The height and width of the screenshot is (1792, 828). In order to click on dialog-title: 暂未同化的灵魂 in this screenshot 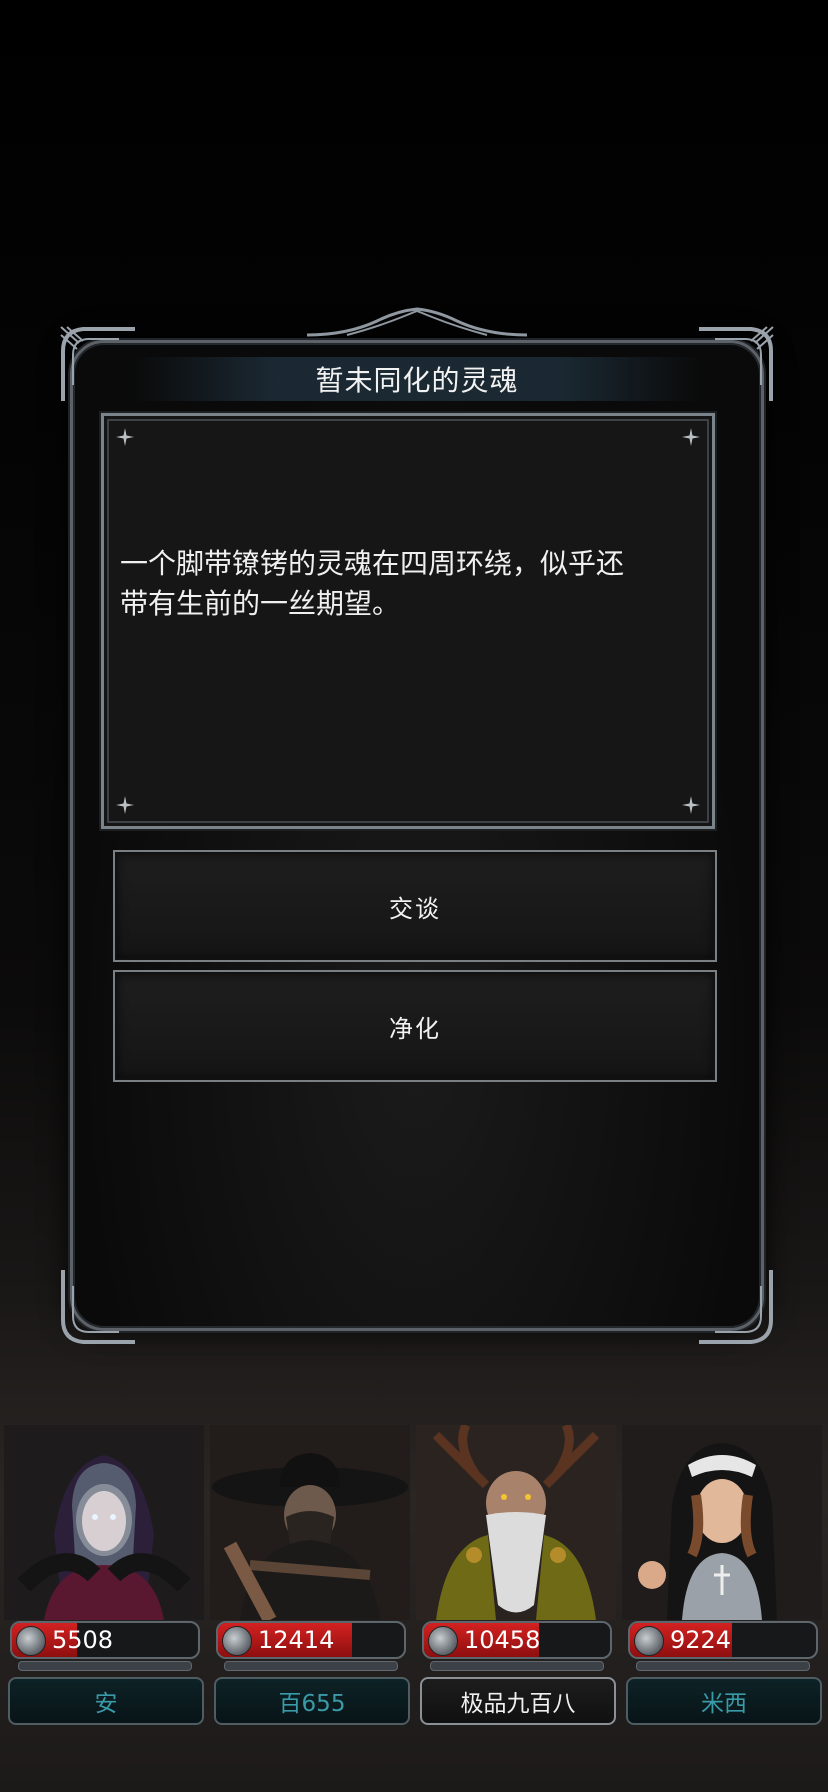, I will do `click(417, 380)`.